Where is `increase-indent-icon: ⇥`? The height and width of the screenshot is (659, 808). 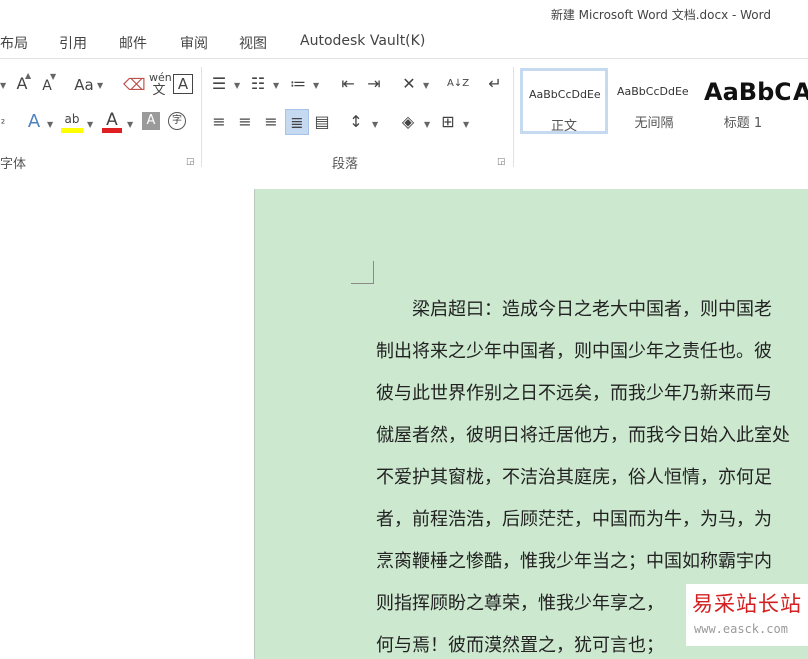 increase-indent-icon: ⇥ is located at coordinates (374, 84).